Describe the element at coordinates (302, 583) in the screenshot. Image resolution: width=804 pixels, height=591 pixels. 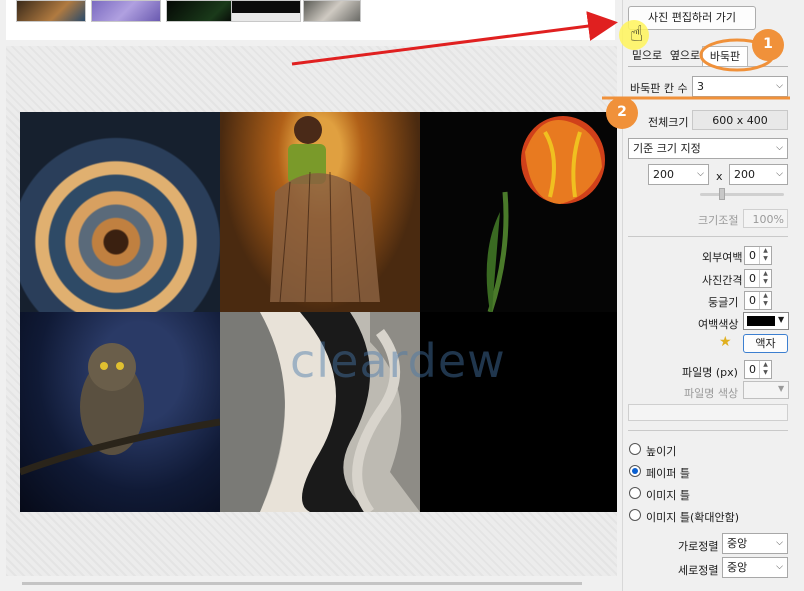
I see `horizontal-scrollbar` at that location.